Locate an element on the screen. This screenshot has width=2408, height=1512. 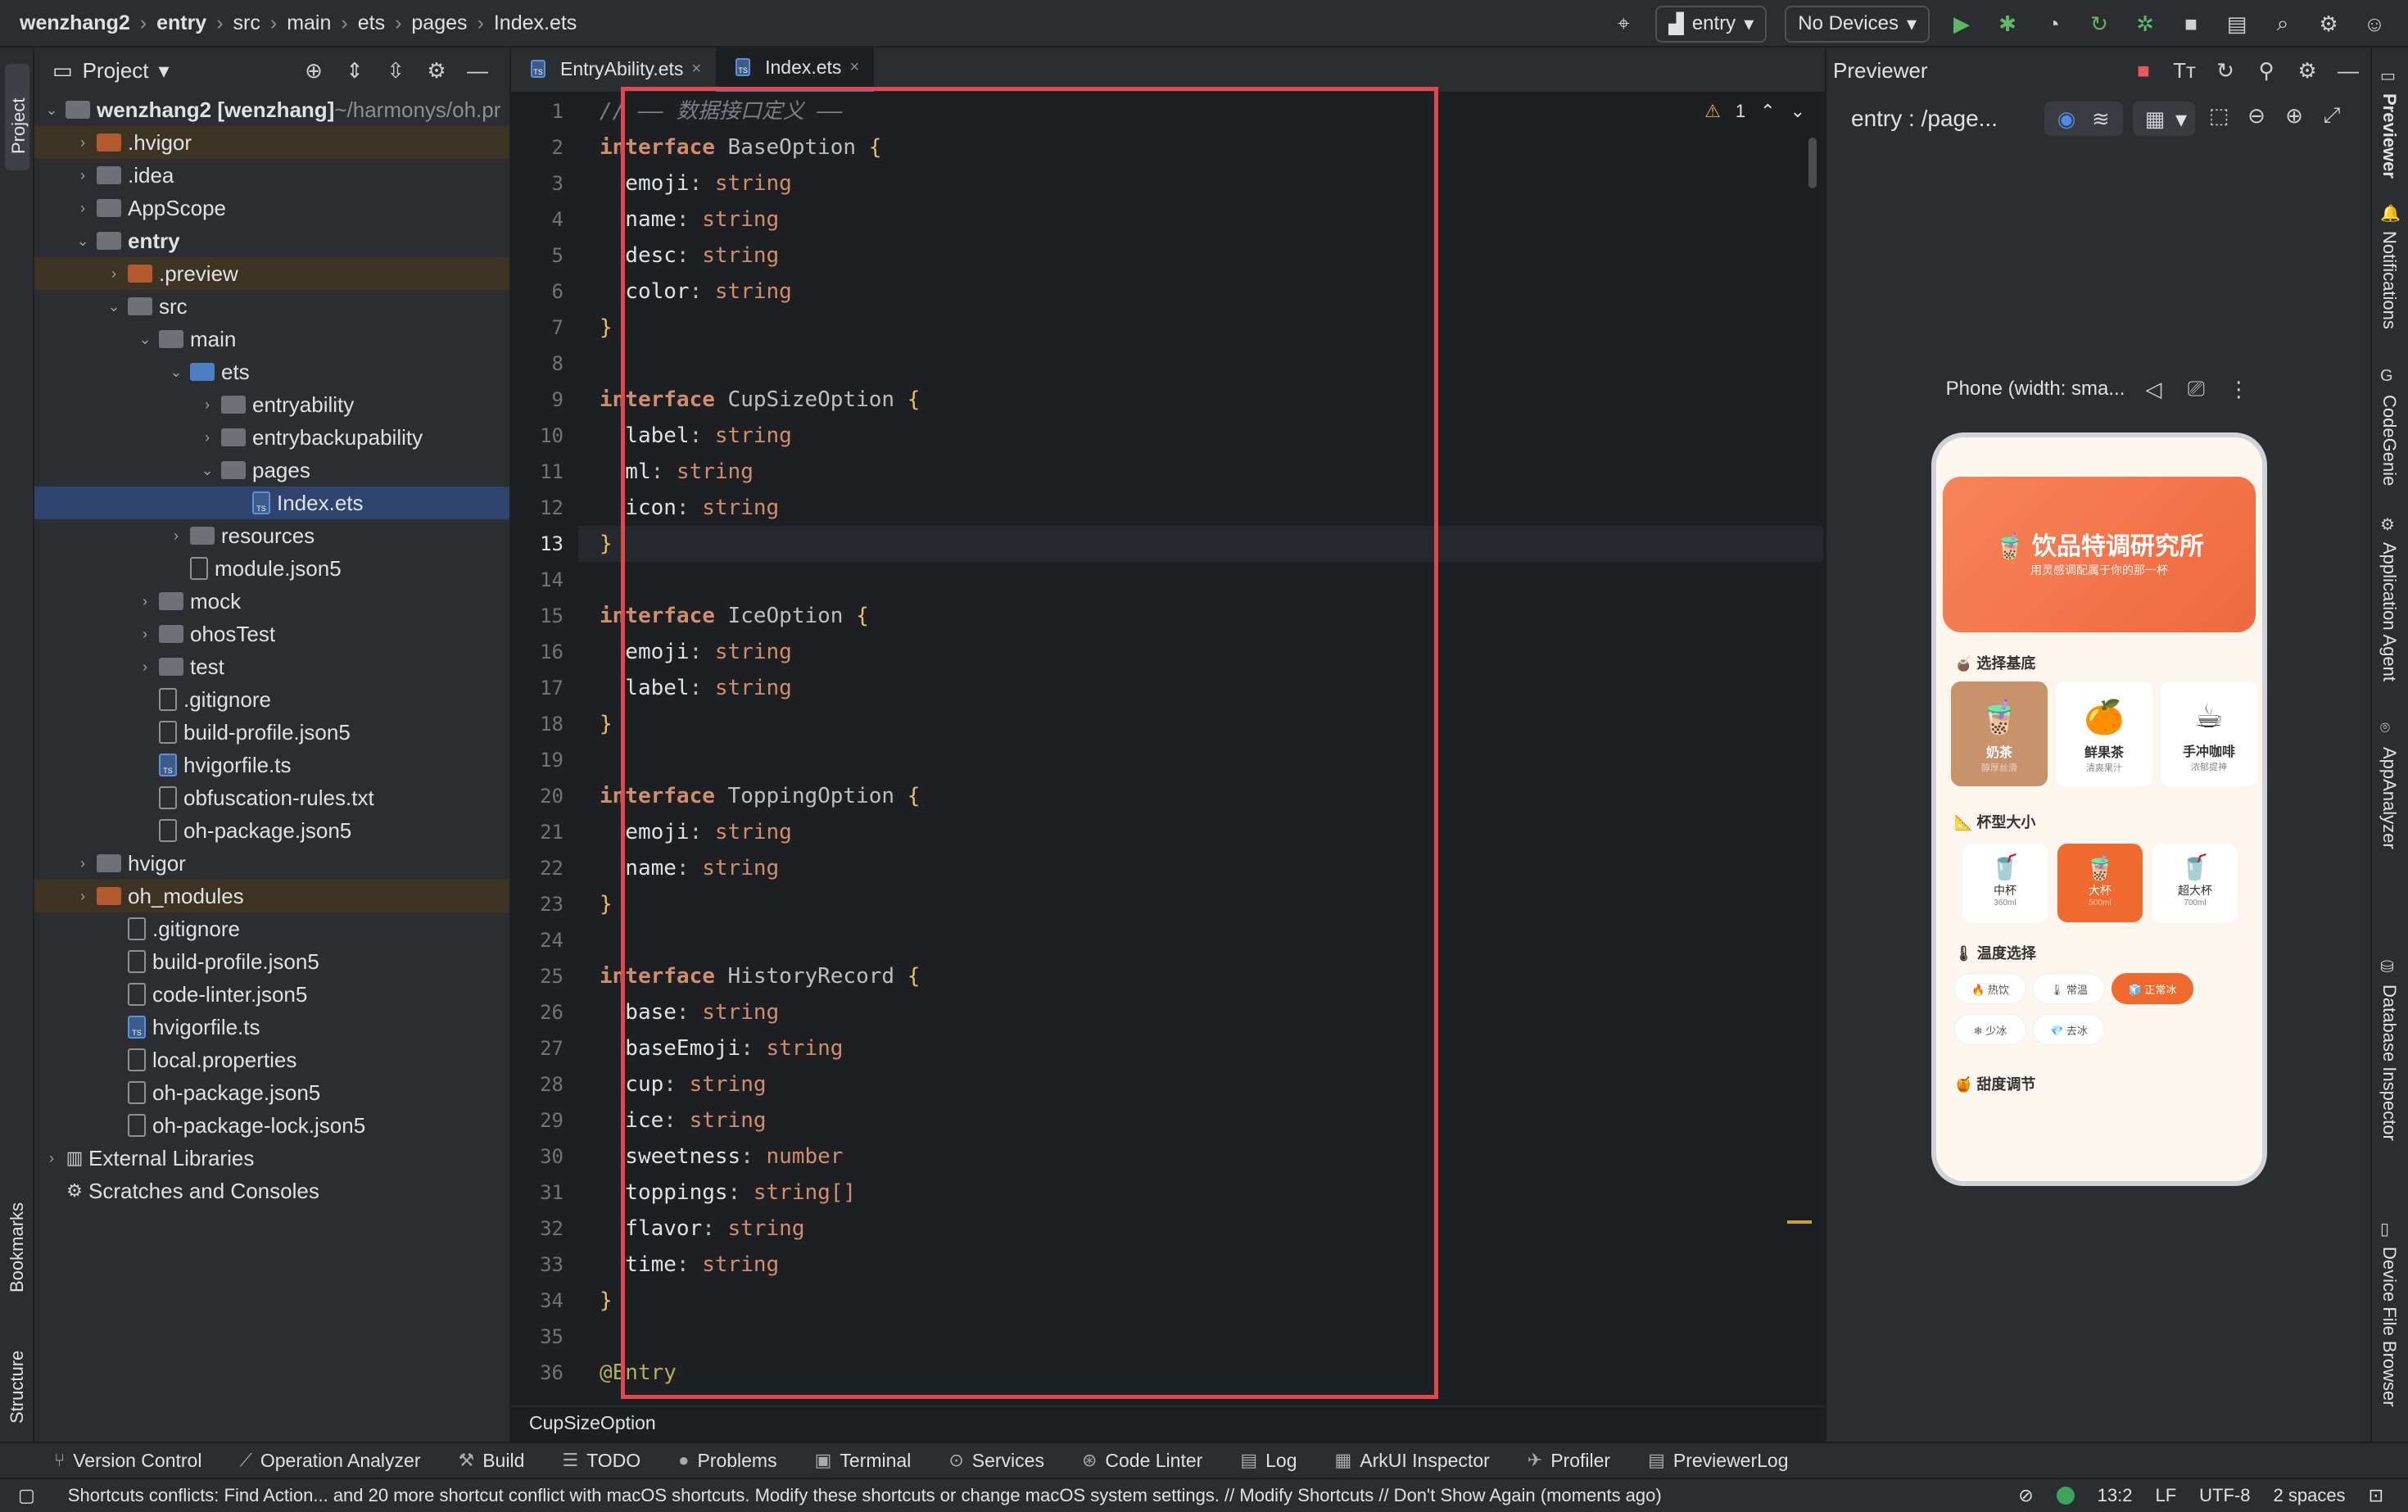
base-option-card: ☕ 手冲咖啡 浓郁提神 is located at coordinates (2209, 733).